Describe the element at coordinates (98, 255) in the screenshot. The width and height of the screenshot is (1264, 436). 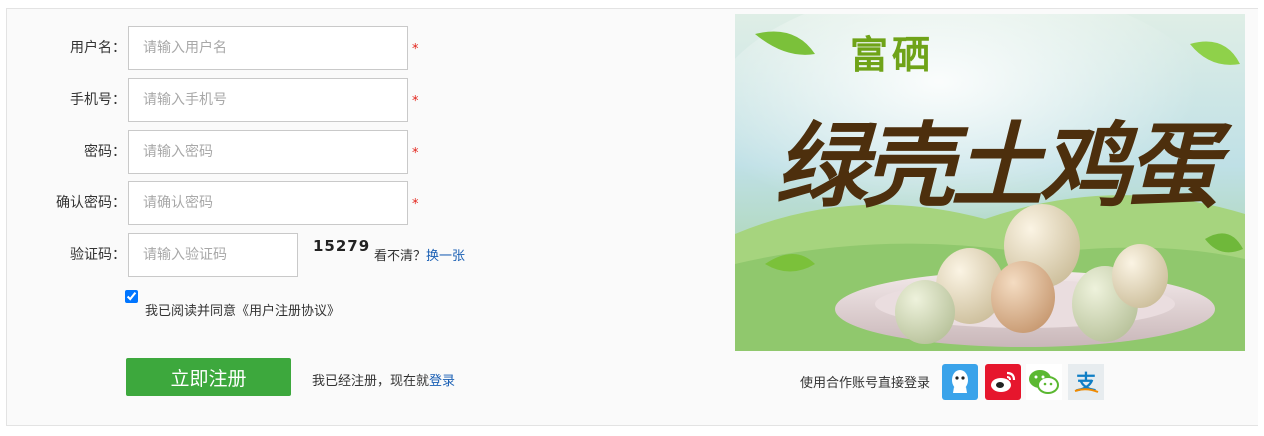
I see `captcha-label: 验证码：` at that location.